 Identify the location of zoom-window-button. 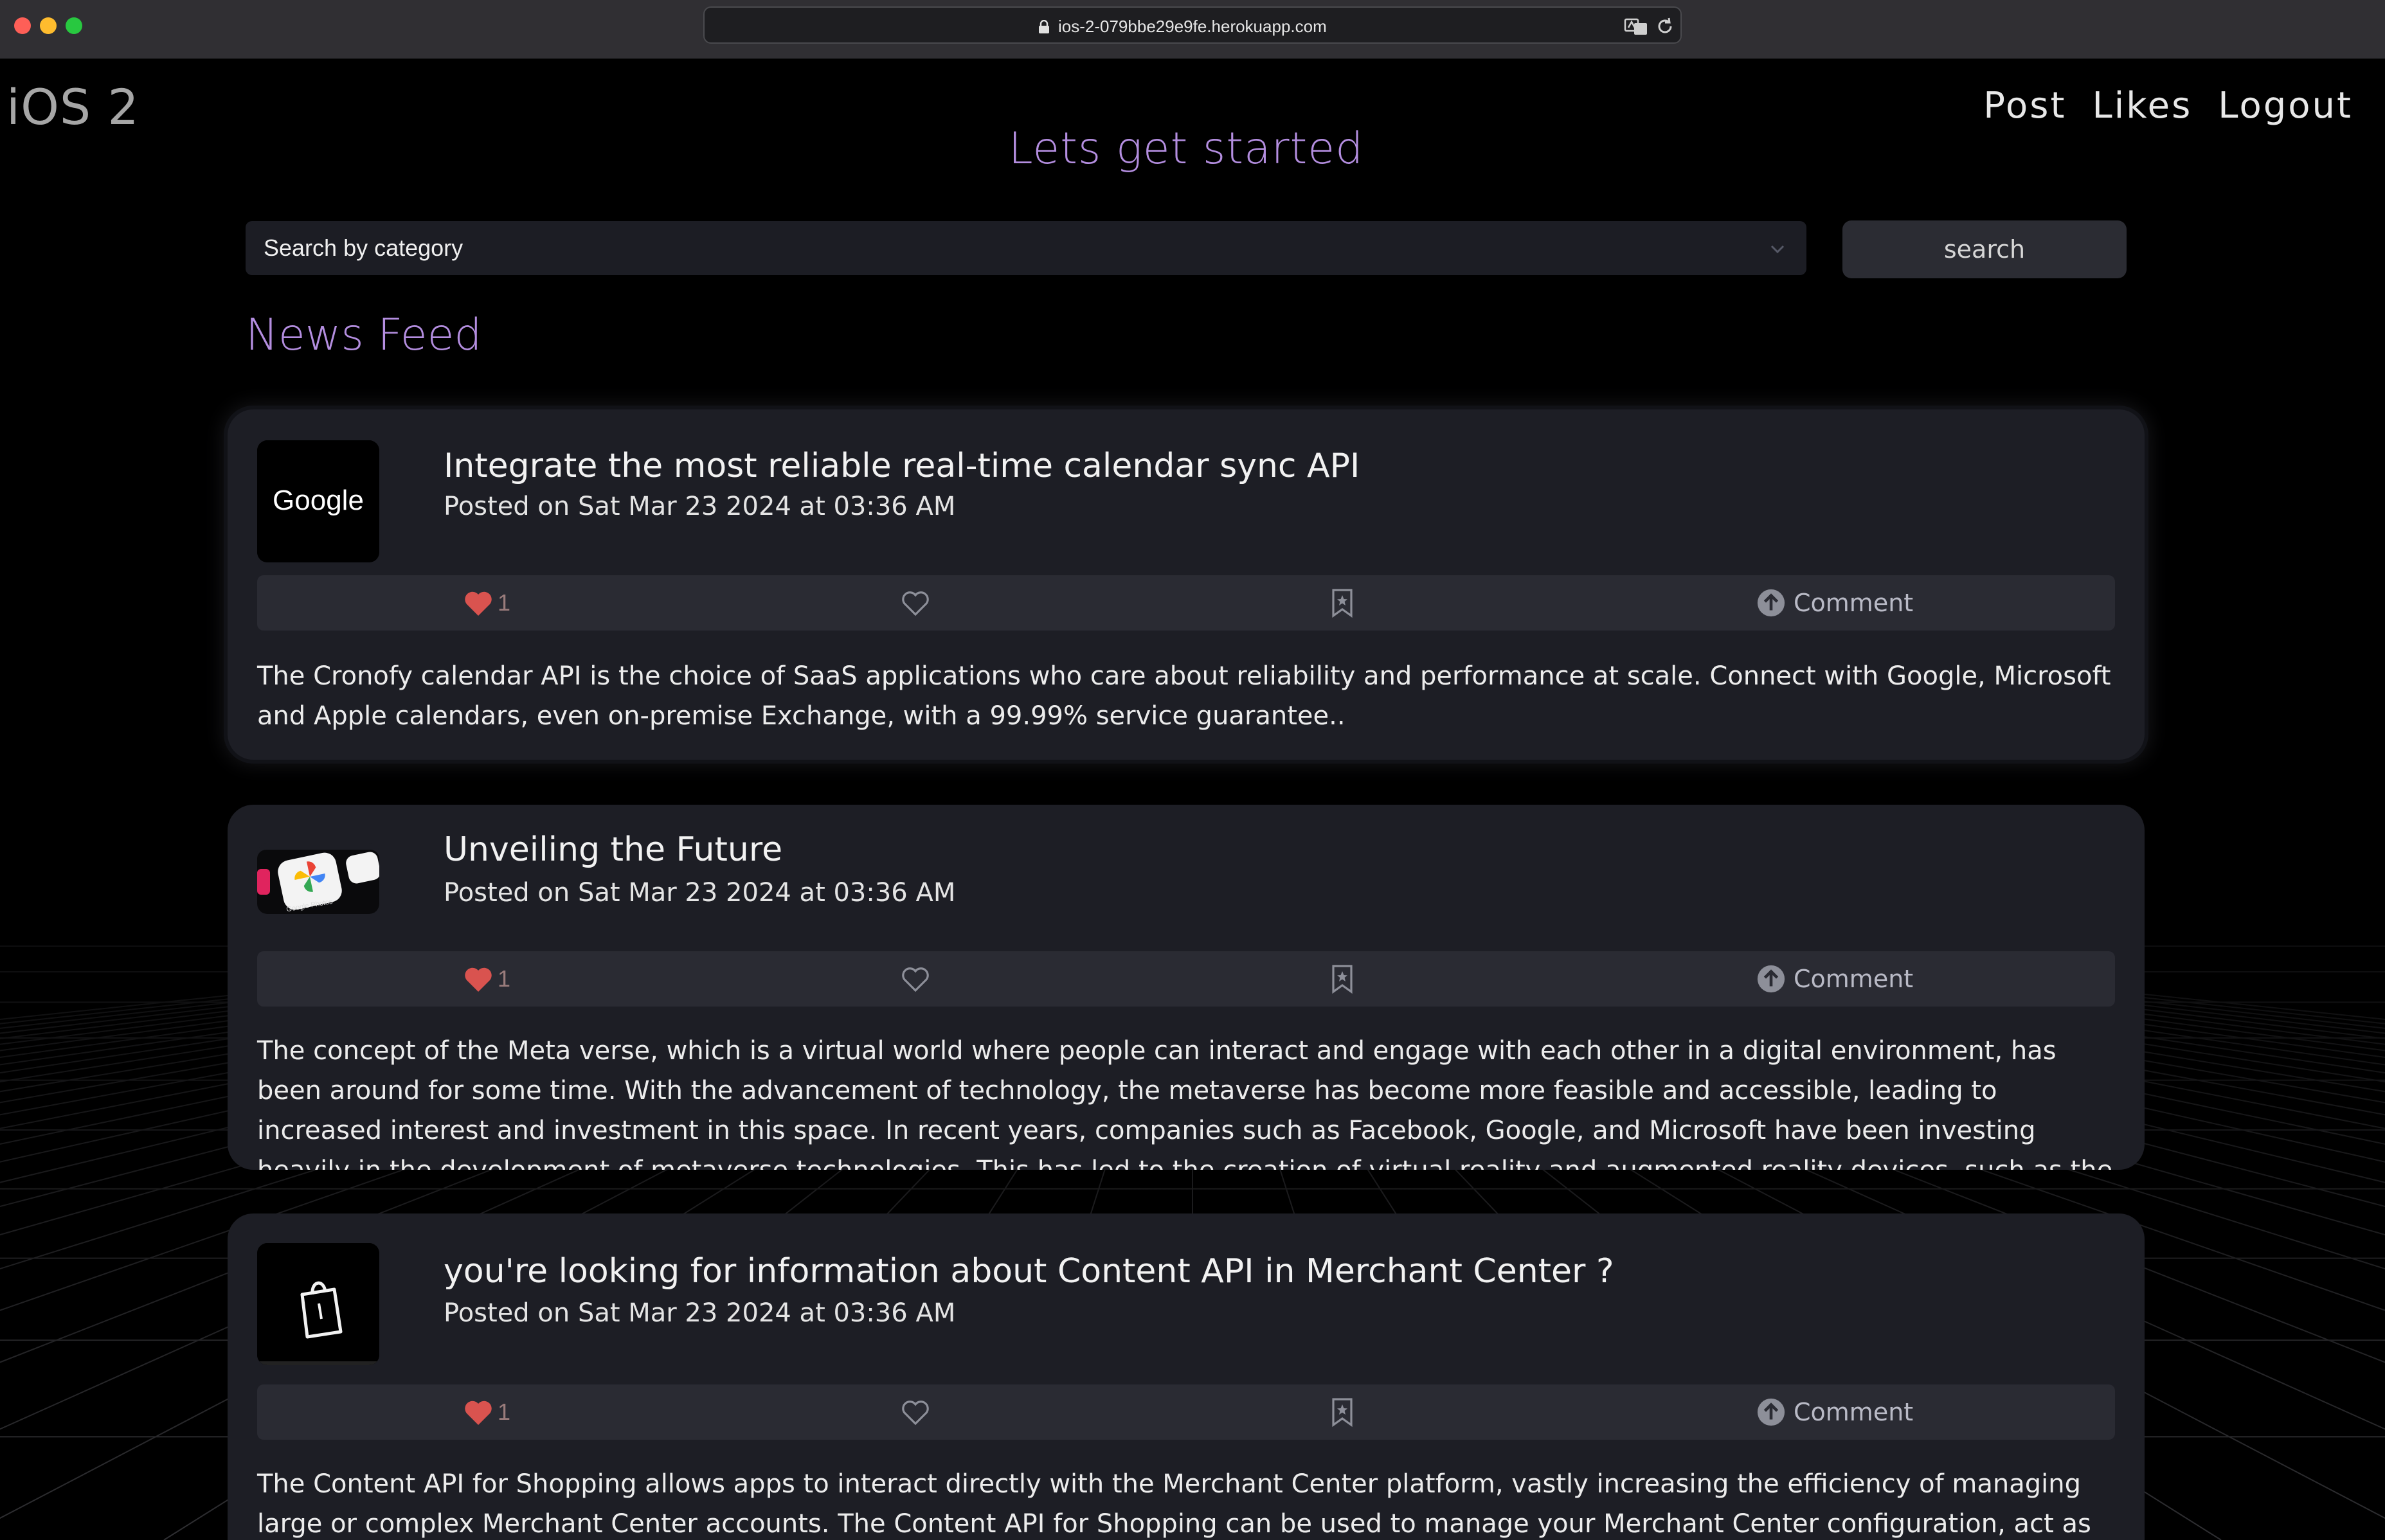
(74, 25).